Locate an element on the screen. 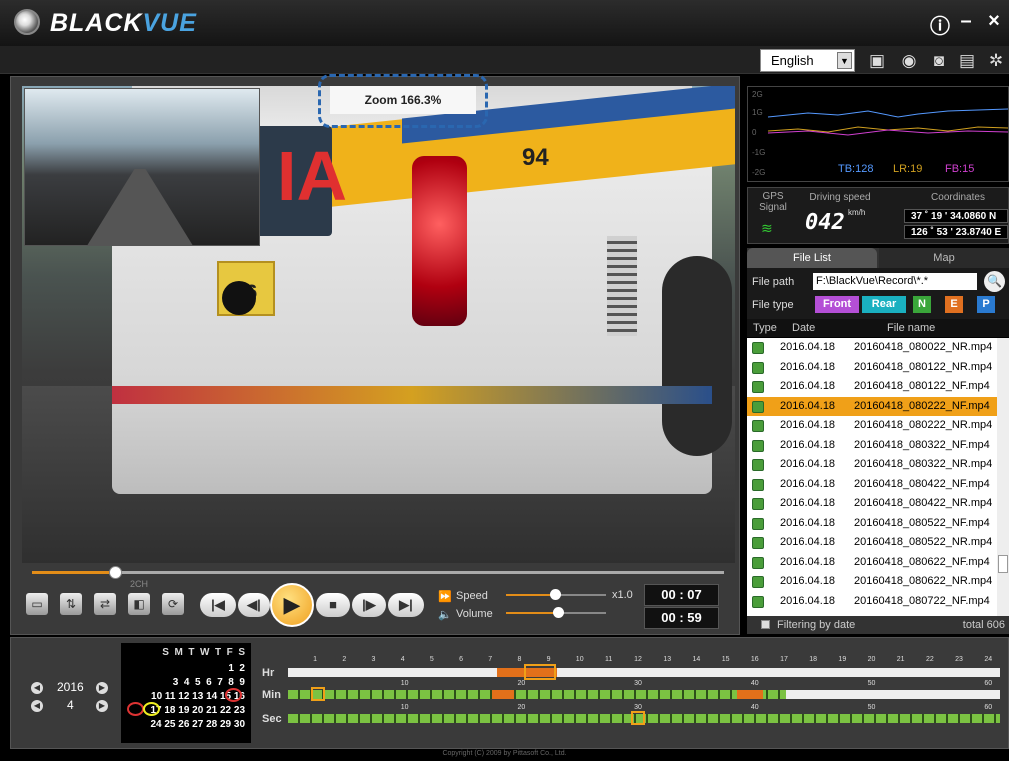  scale-tick: 17 is located at coordinates (784, 659).